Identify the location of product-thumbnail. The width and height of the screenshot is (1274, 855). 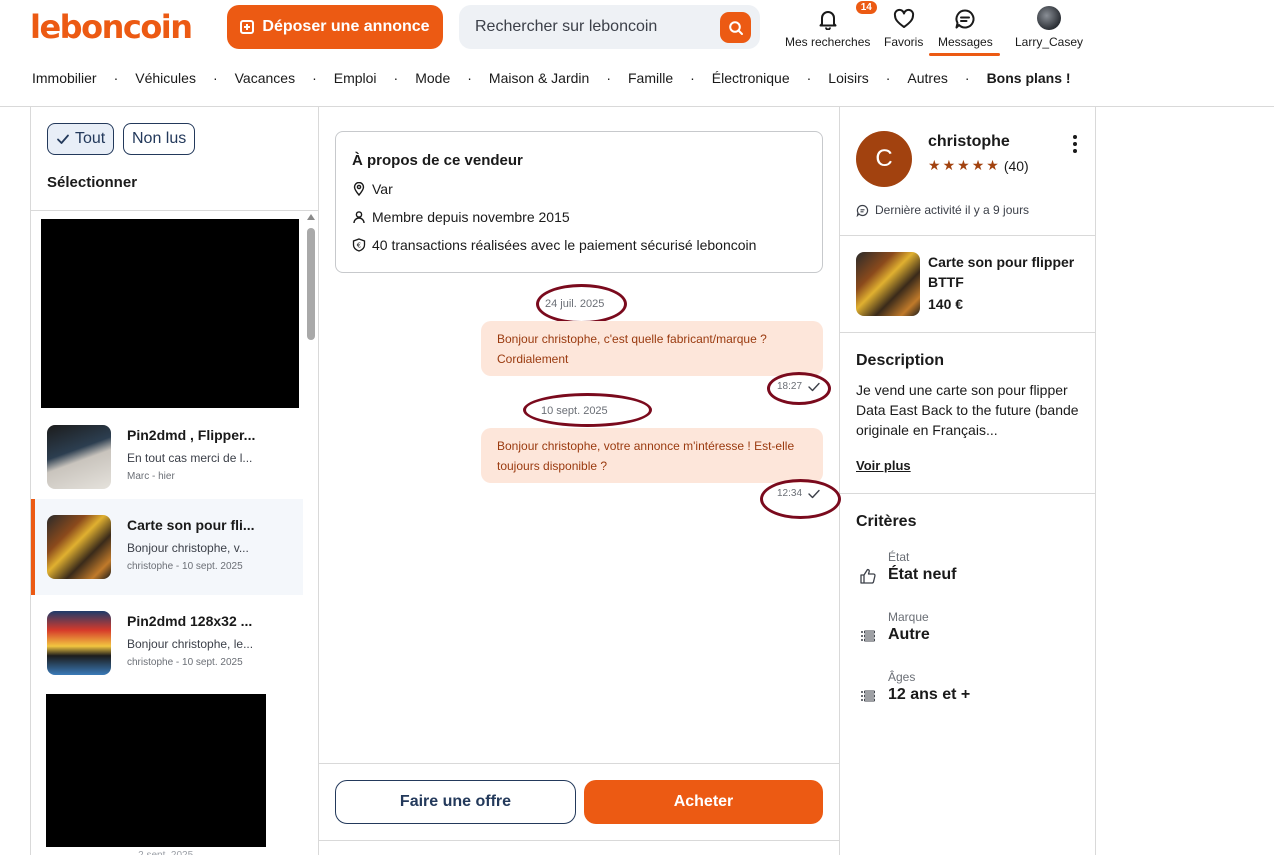
(888, 284).